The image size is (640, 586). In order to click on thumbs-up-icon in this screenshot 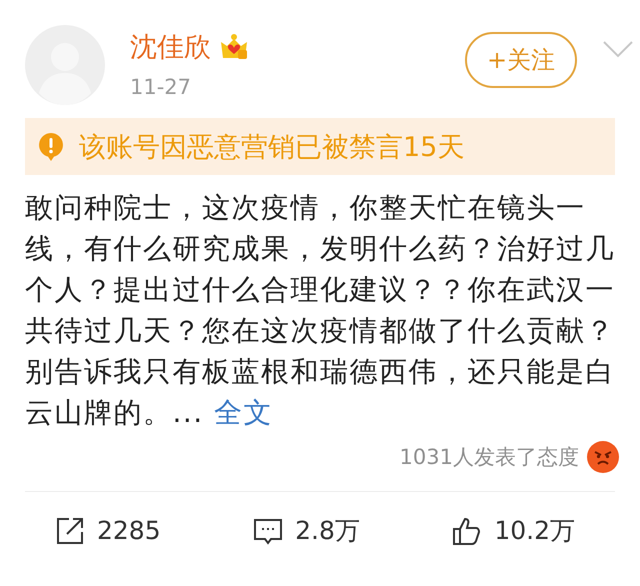, I will do `click(467, 531)`.